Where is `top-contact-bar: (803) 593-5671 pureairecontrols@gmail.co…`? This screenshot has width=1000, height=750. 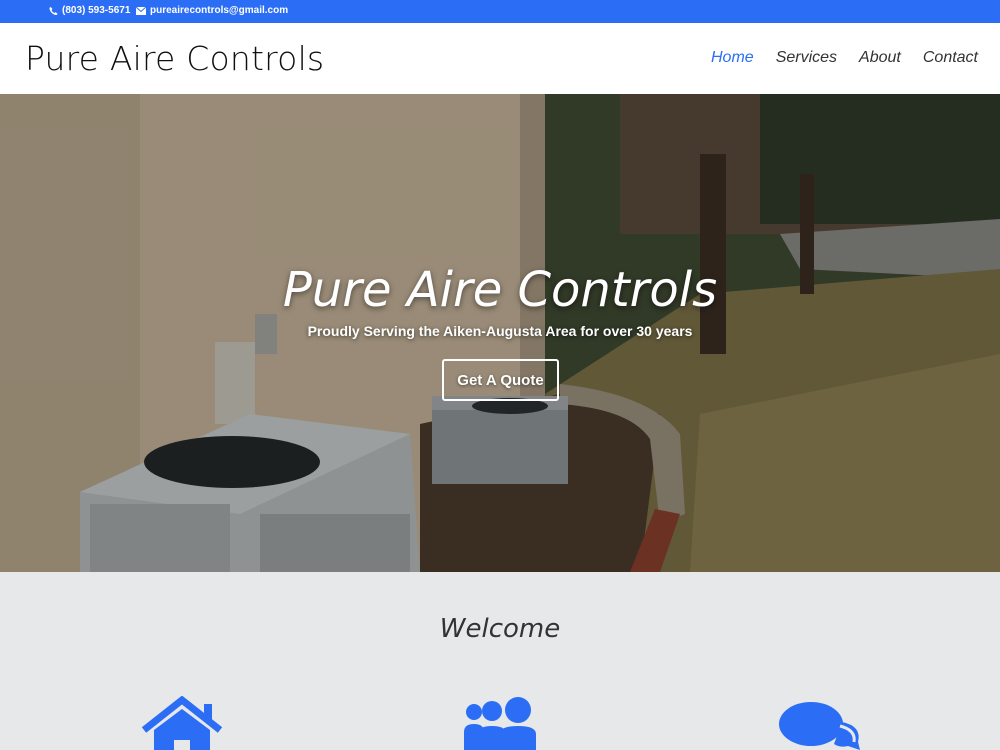
top-contact-bar: (803) 593-5671 pureairecontrols@gmail.co… is located at coordinates (500, 11).